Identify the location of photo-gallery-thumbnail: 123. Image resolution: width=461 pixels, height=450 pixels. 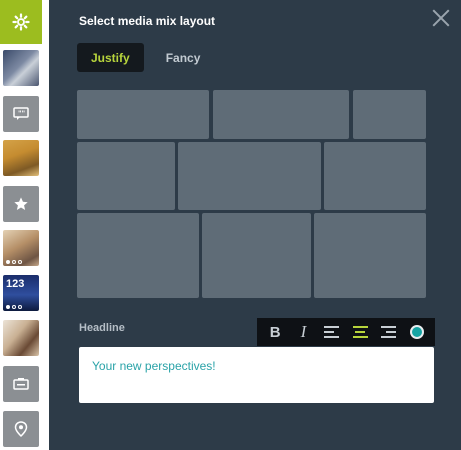
(21, 293).